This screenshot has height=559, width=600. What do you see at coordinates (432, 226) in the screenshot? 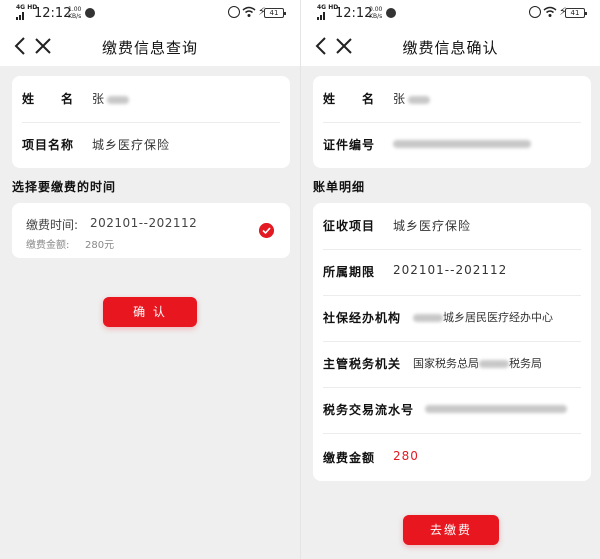
I see `collection-item-value: 城乡医疗保险` at bounding box center [432, 226].